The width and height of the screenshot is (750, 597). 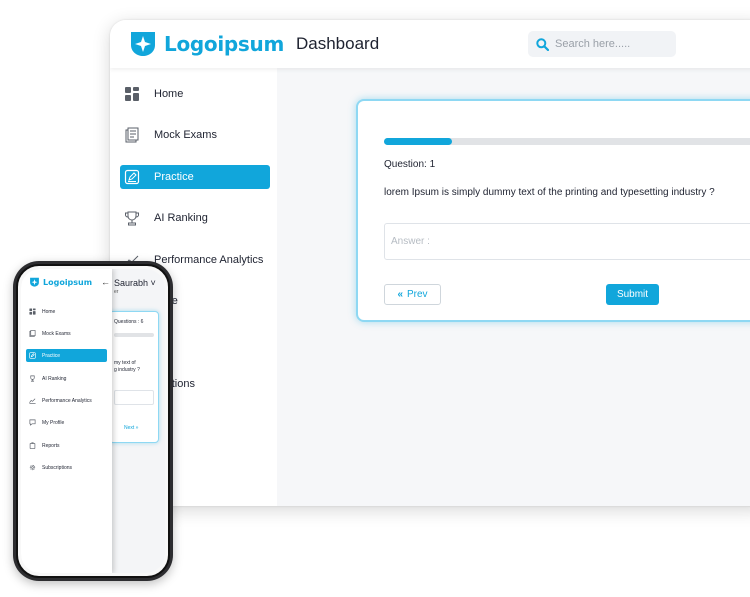 What do you see at coordinates (209, 260) in the screenshot?
I see `sidebar-item-label: Performance Analytics` at bounding box center [209, 260].